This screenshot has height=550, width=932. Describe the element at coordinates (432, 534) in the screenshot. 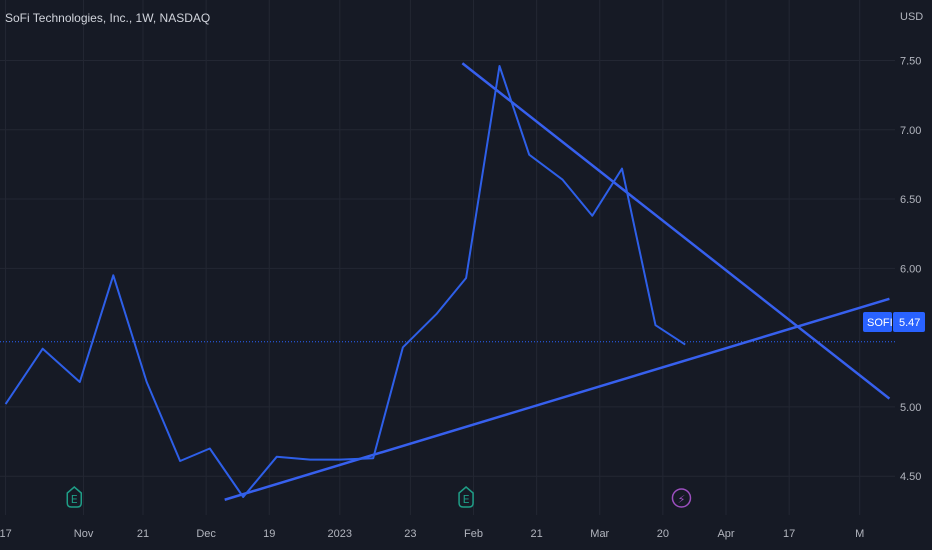

I see `time-axis: 17 Nov 21 Dec 19 2023 23 Feb 21 Mar 20 Apr 17 M` at that location.